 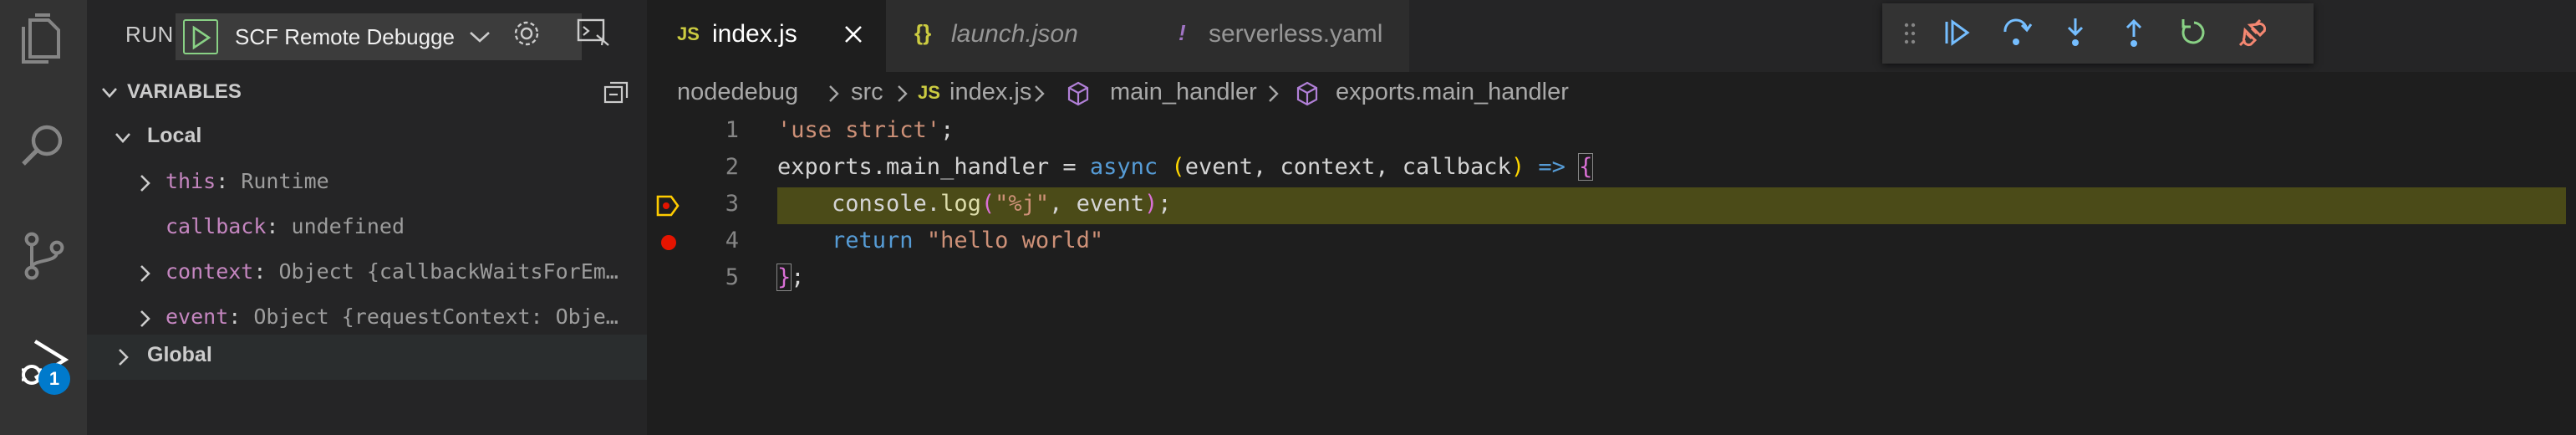 What do you see at coordinates (197, 316) in the screenshot?
I see `variable-name: event` at bounding box center [197, 316].